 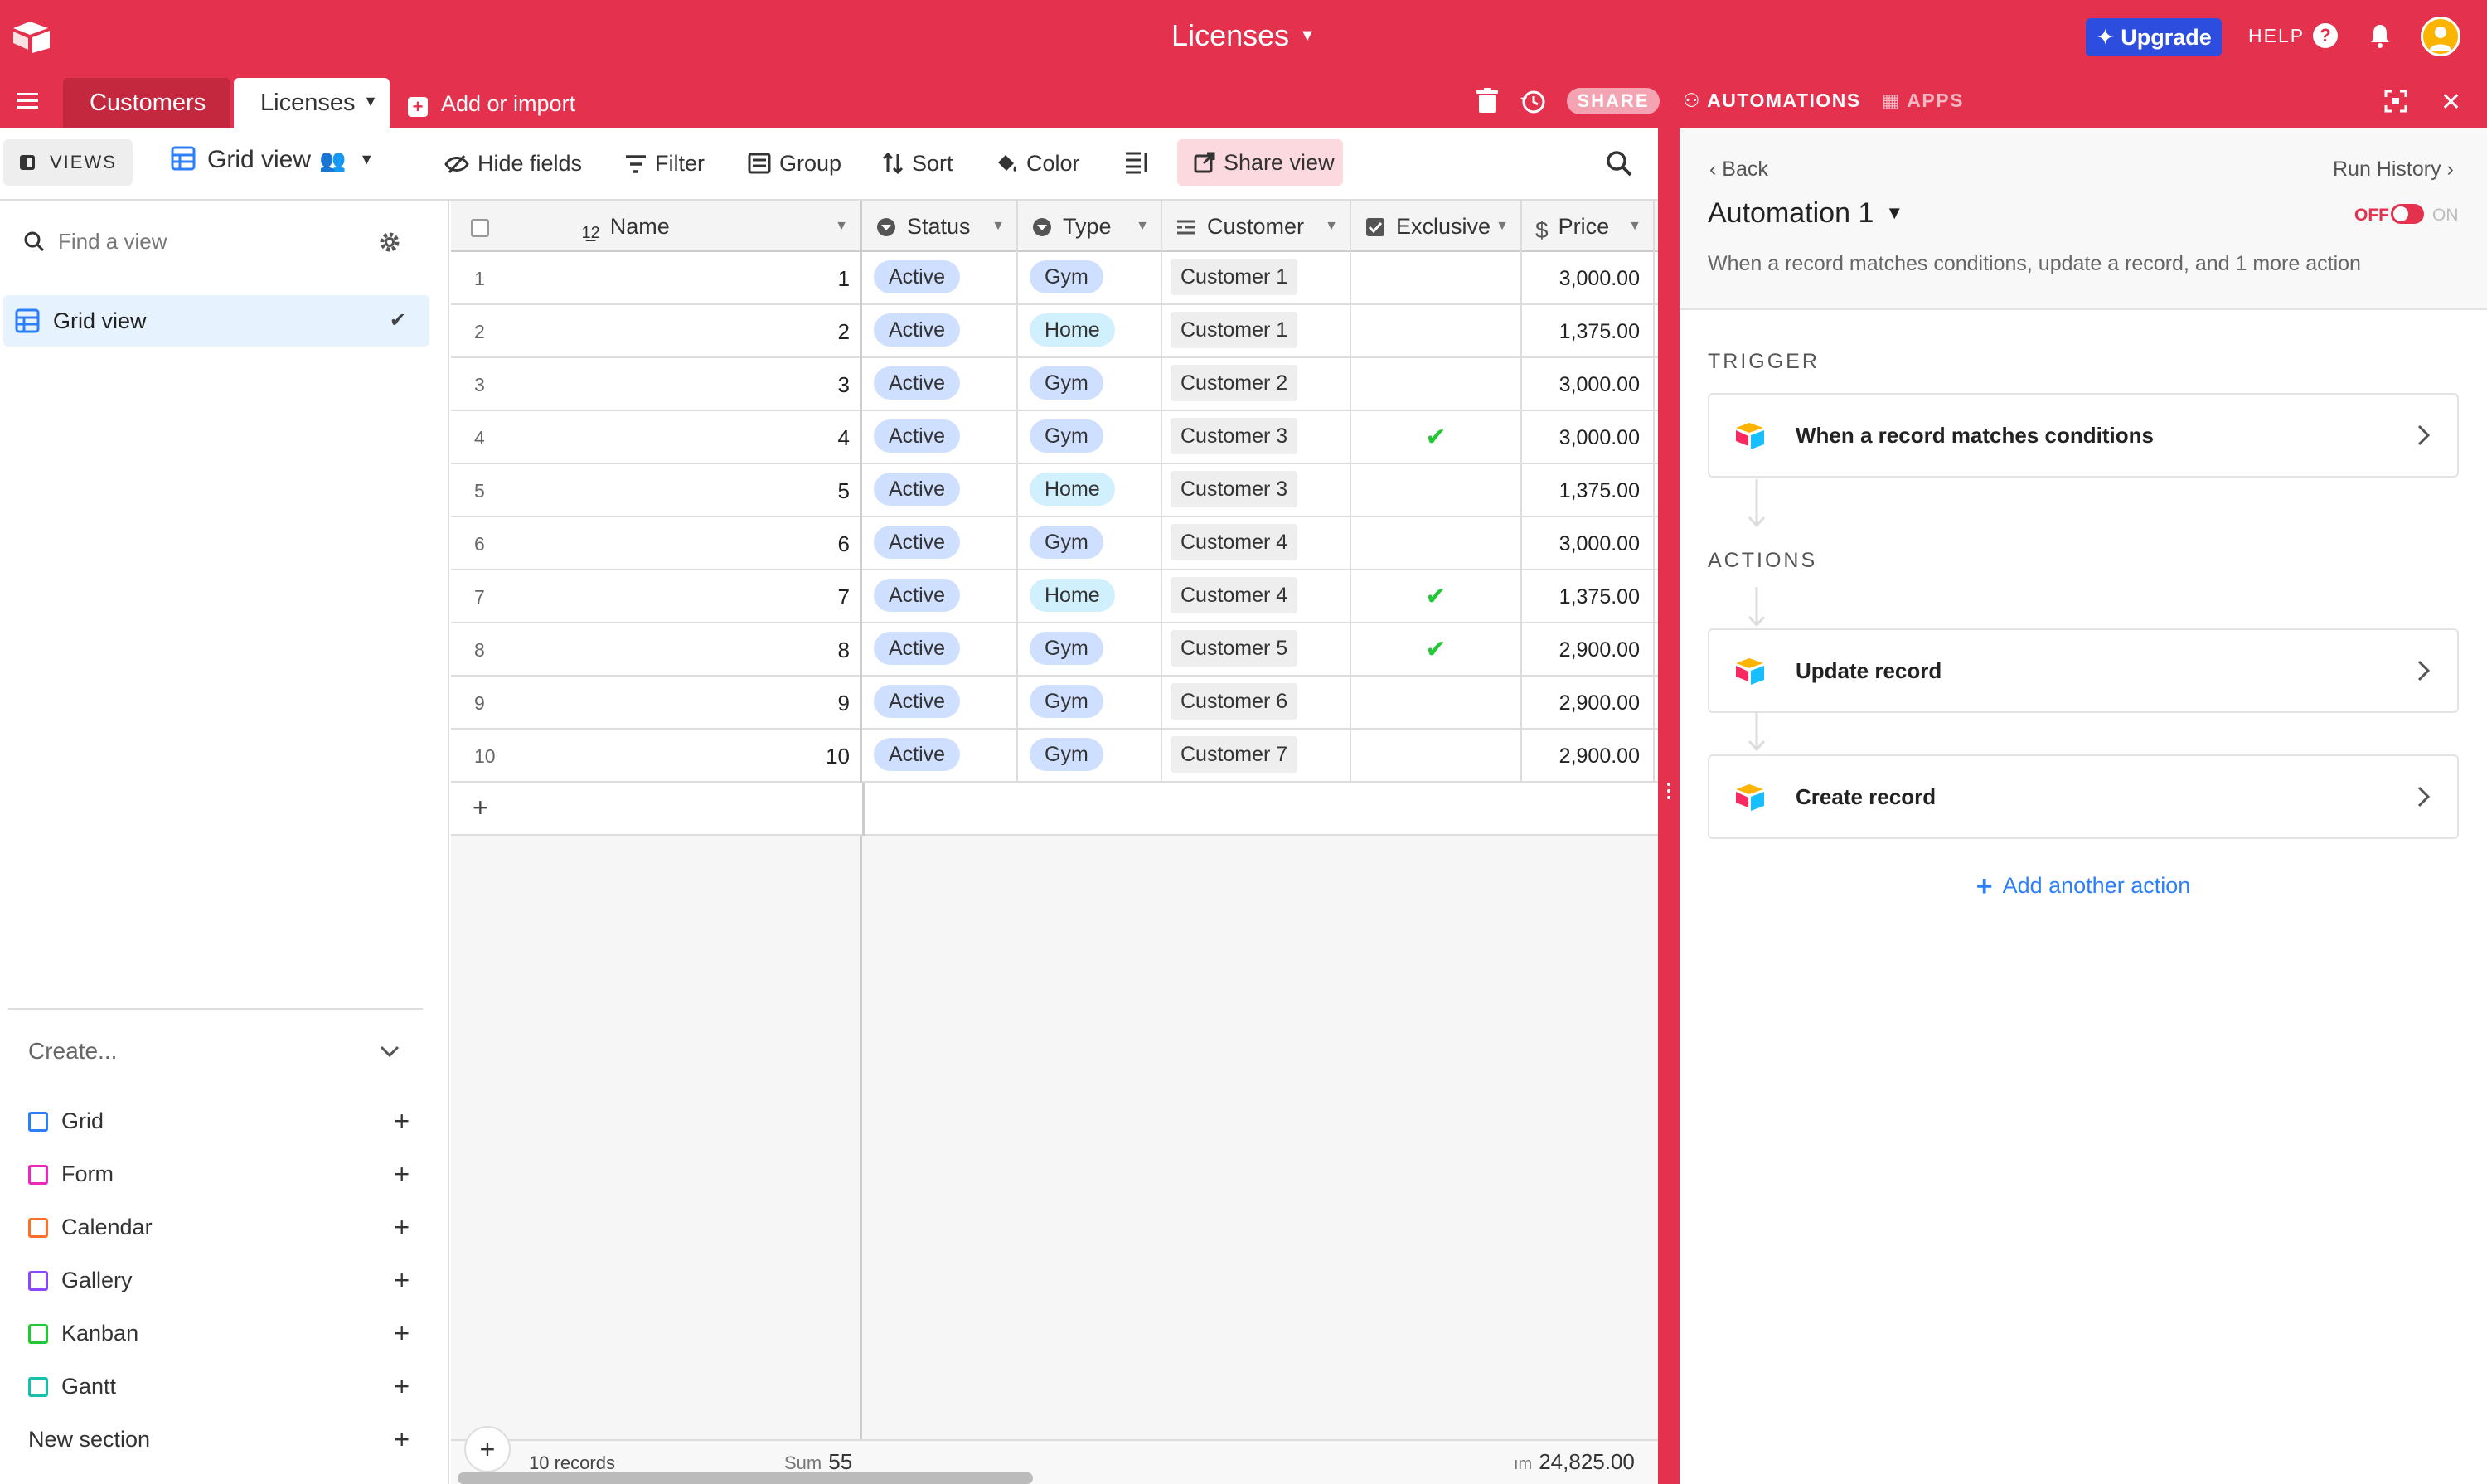 What do you see at coordinates (1054, 810) in the screenshot?
I see `add-row-button: +` at bounding box center [1054, 810].